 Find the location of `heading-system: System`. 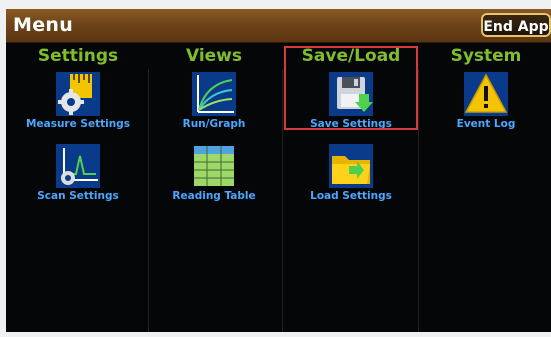

heading-system: System is located at coordinates (486, 56).